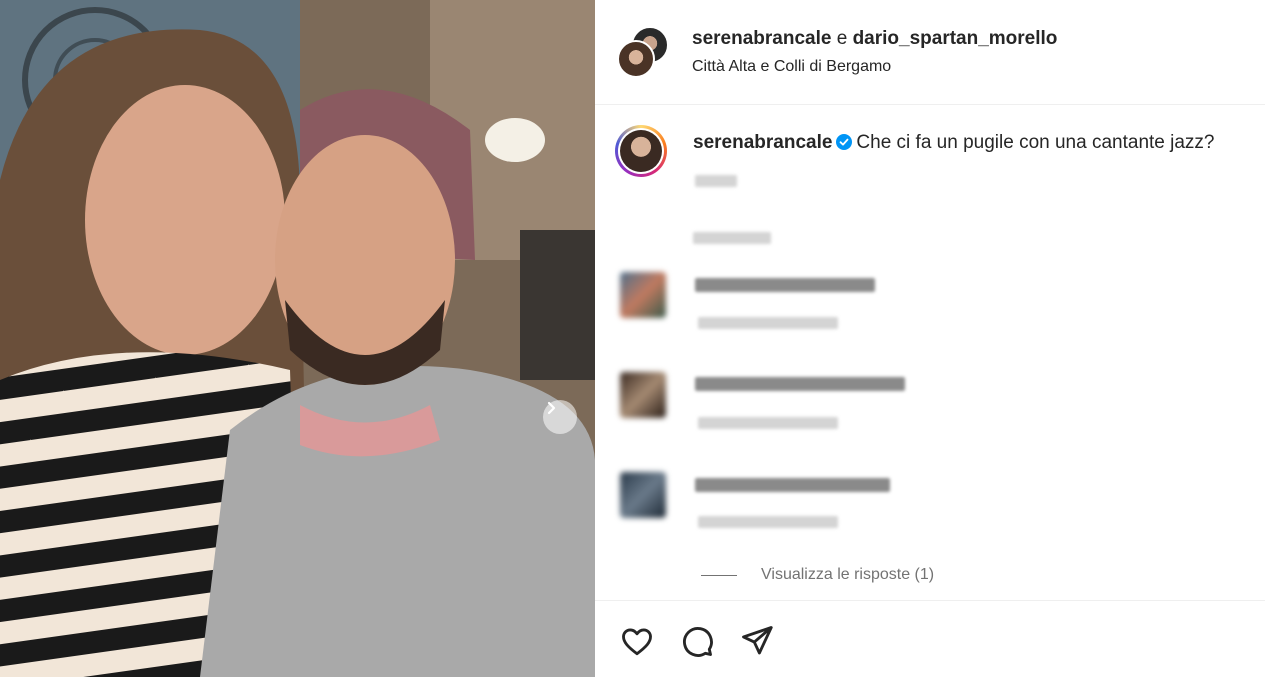 The height and width of the screenshot is (678, 1265). Describe the element at coordinates (641, 151) in the screenshot. I see `caption-avatar` at that location.